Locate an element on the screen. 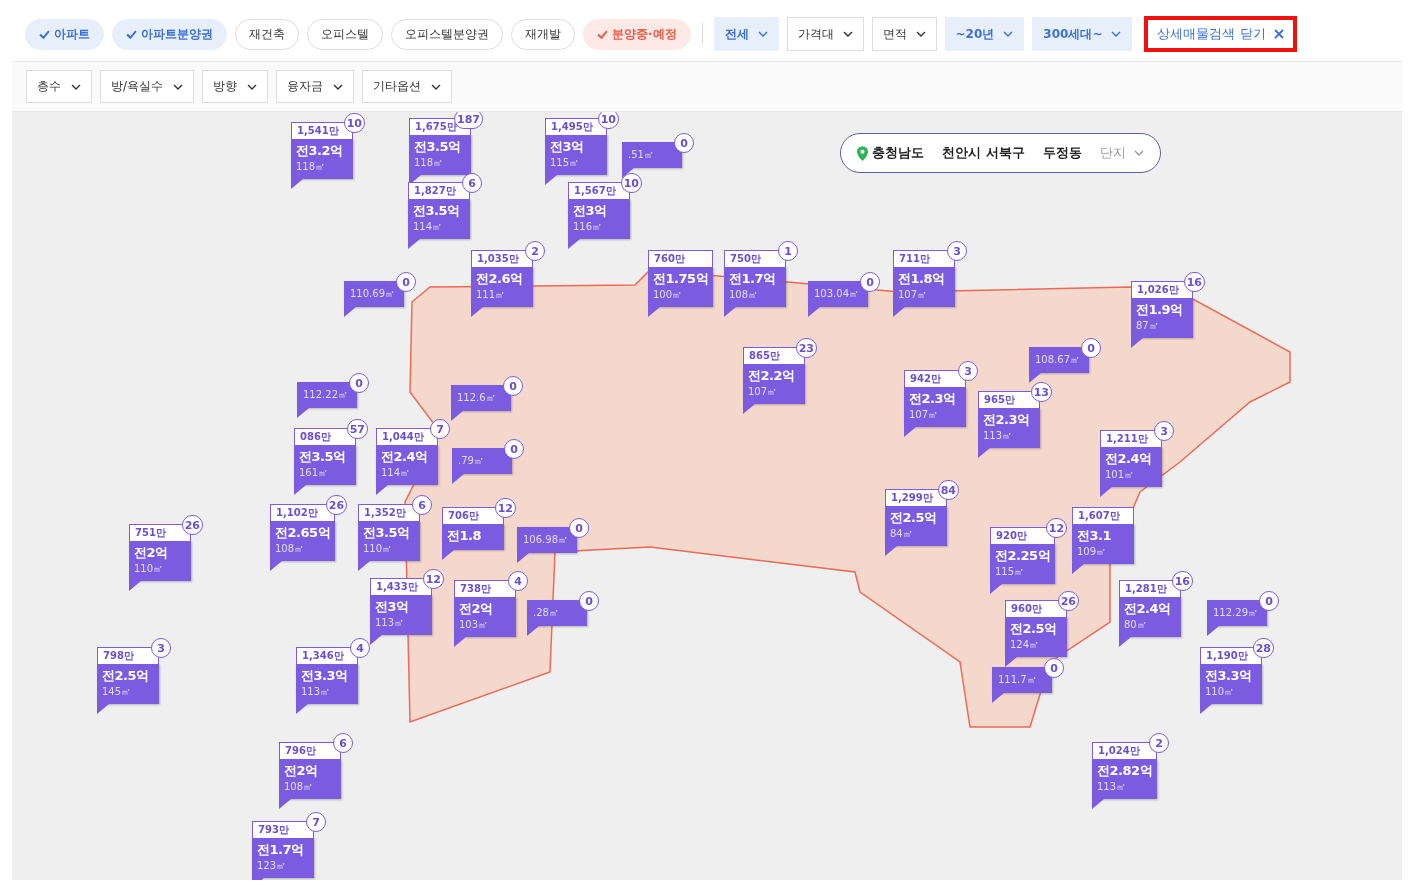 This screenshot has width=1414, height=888. marker-card: 112.29㎡ is located at coordinates (1237, 613).